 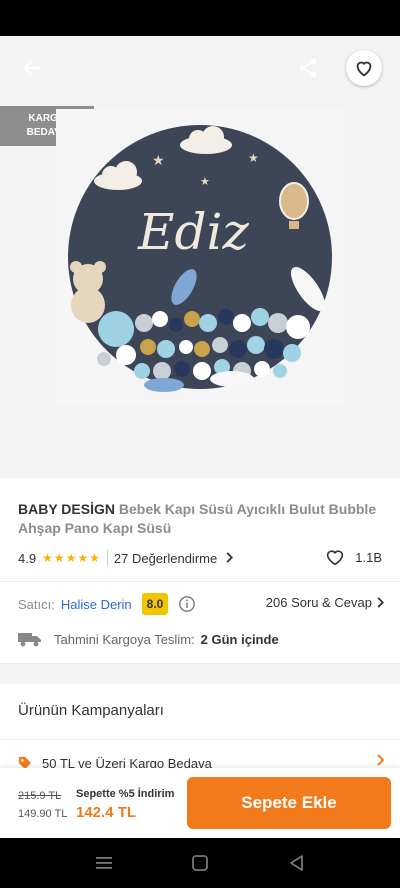 I want to click on back-button, so click(x=32, y=68).